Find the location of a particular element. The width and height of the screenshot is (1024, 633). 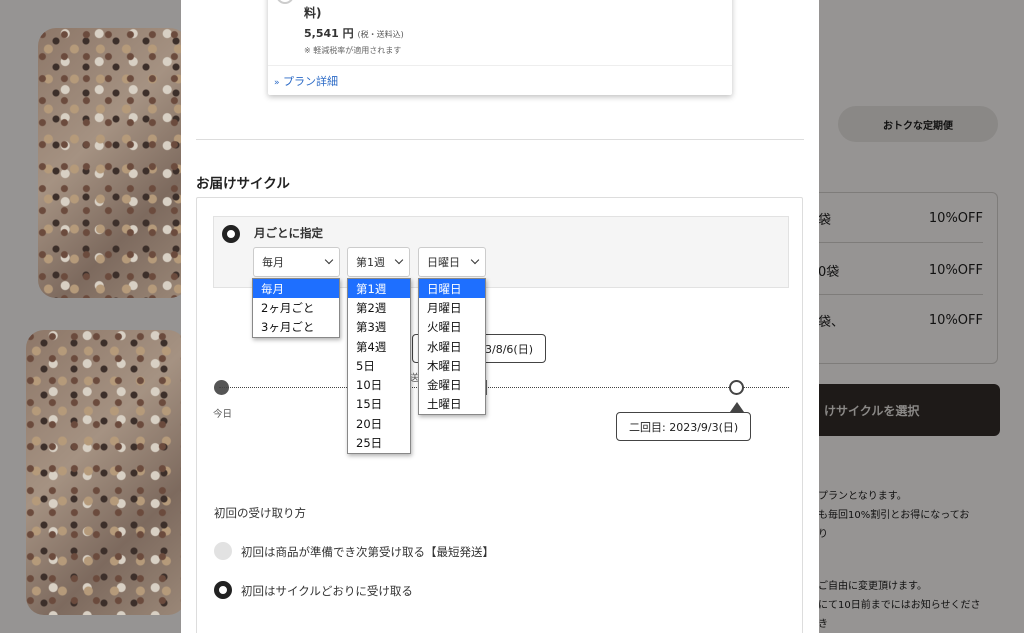

plan-title: 料) is located at coordinates (313, 13).